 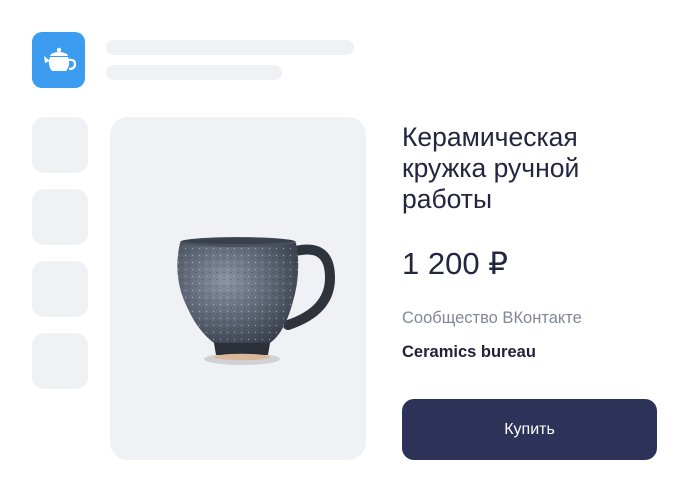 What do you see at coordinates (256, 301) in the screenshot?
I see `mug-photo` at bounding box center [256, 301].